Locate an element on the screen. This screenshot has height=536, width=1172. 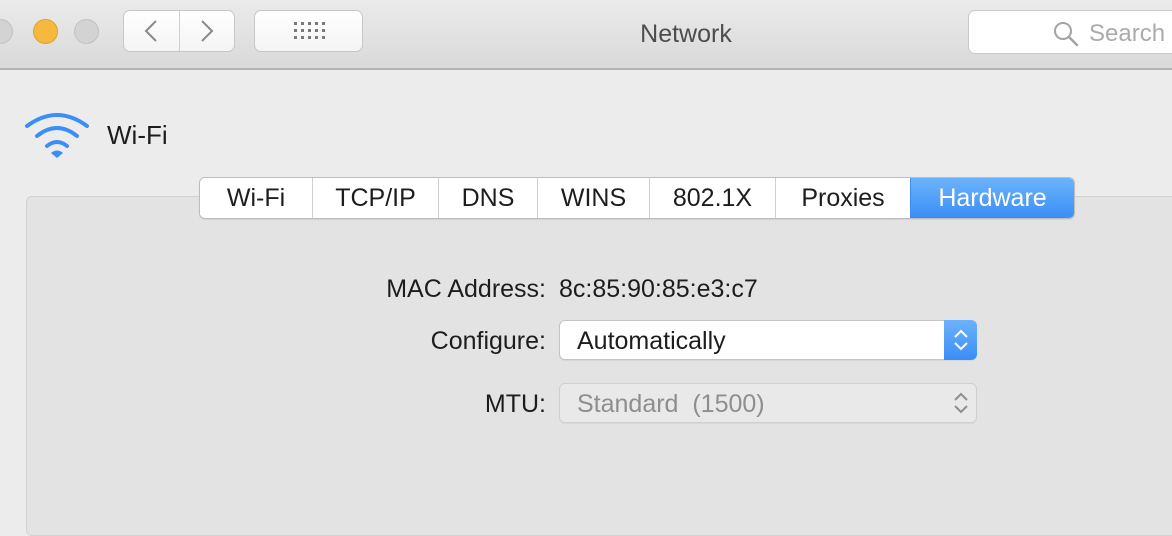
tab-dns: DNS is located at coordinates (487, 198).